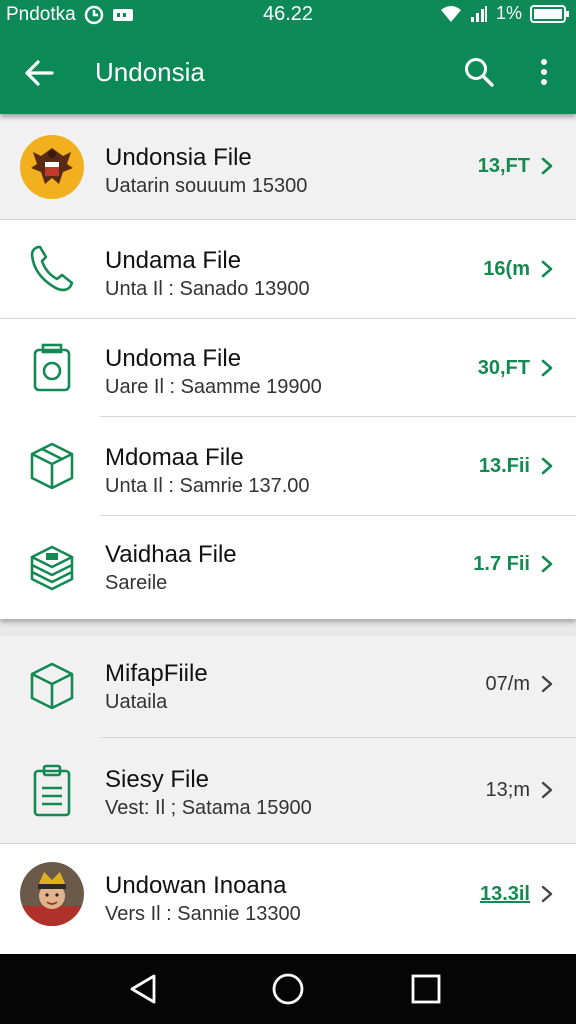 Image resolution: width=576 pixels, height=1024 pixels. What do you see at coordinates (39, 73) in the screenshot?
I see `arrow-back-icon` at bounding box center [39, 73].